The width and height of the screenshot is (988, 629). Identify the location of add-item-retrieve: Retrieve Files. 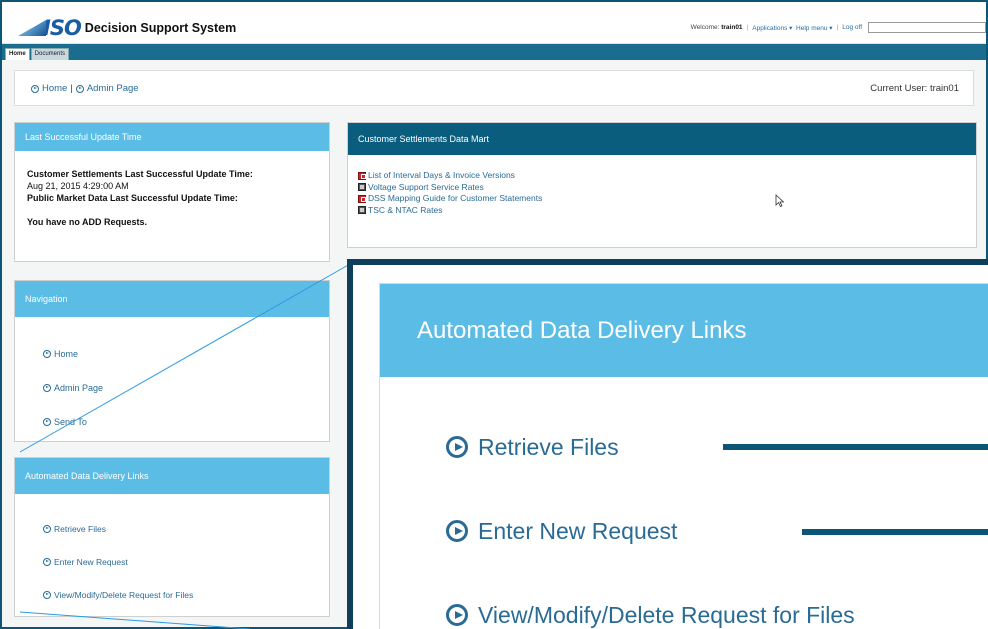
(186, 528).